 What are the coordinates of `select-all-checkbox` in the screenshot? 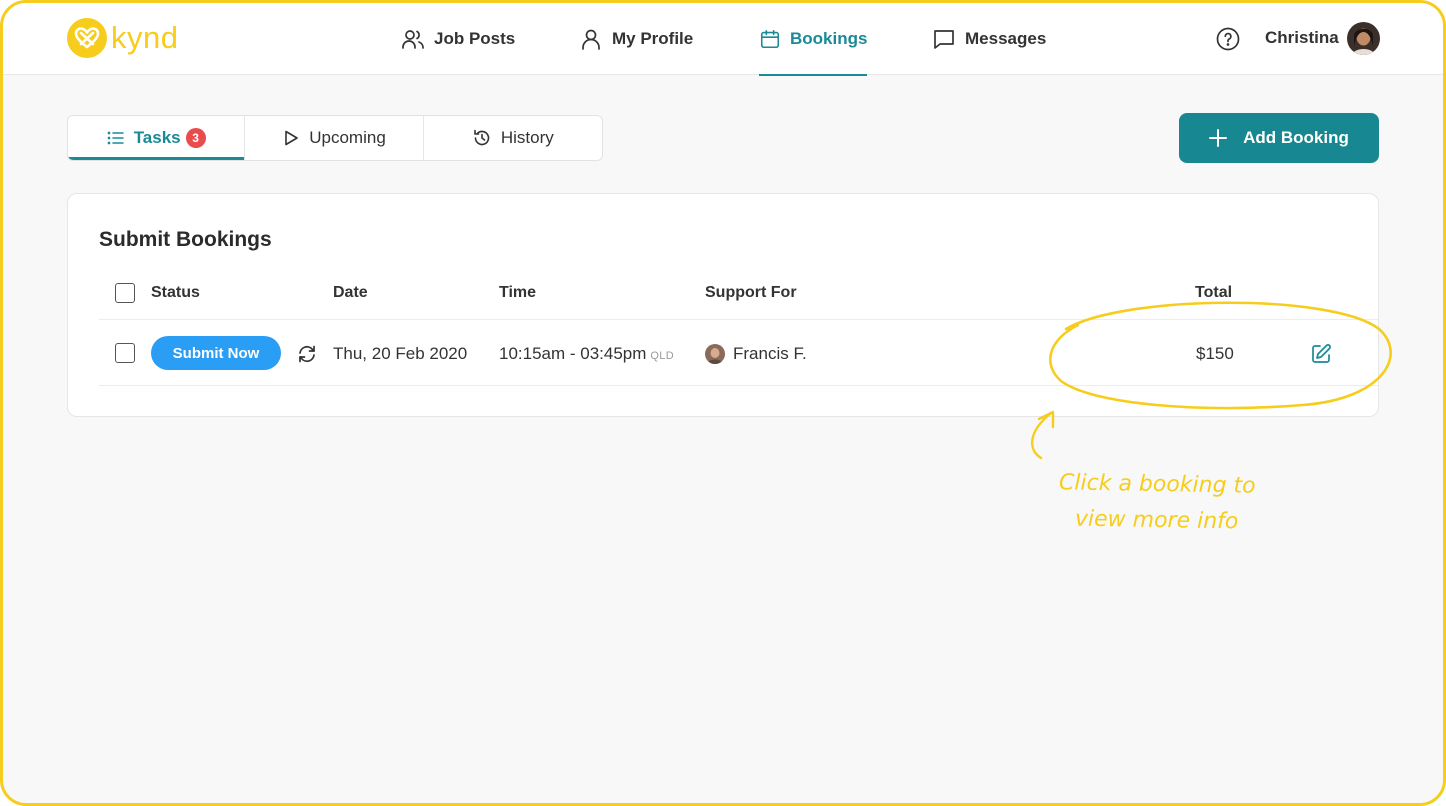 It's located at (125, 293).